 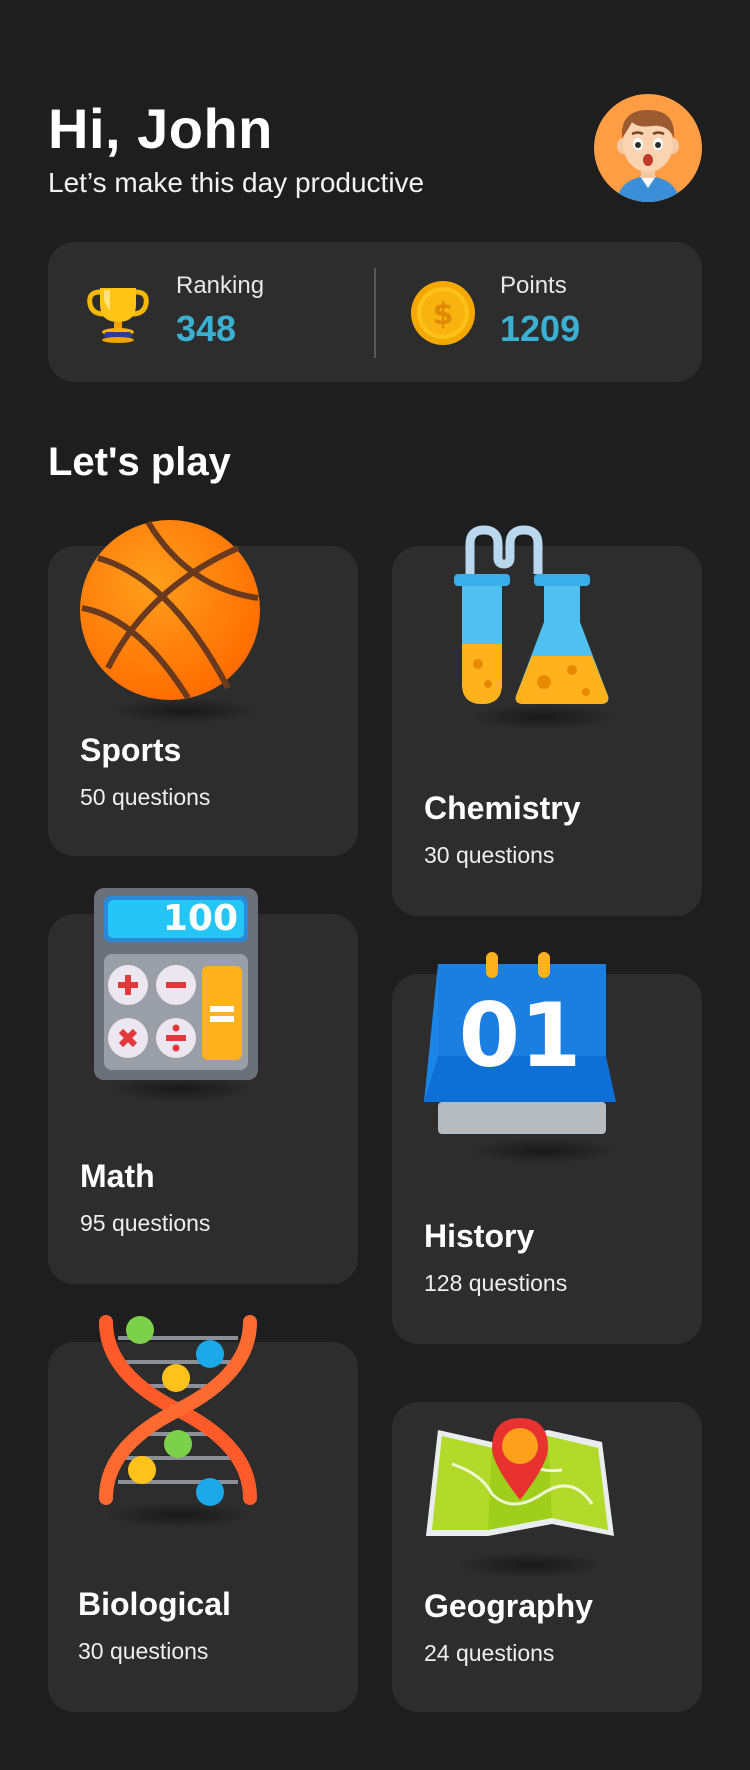 What do you see at coordinates (170, 612) in the screenshot?
I see `basketball-icon` at bounding box center [170, 612].